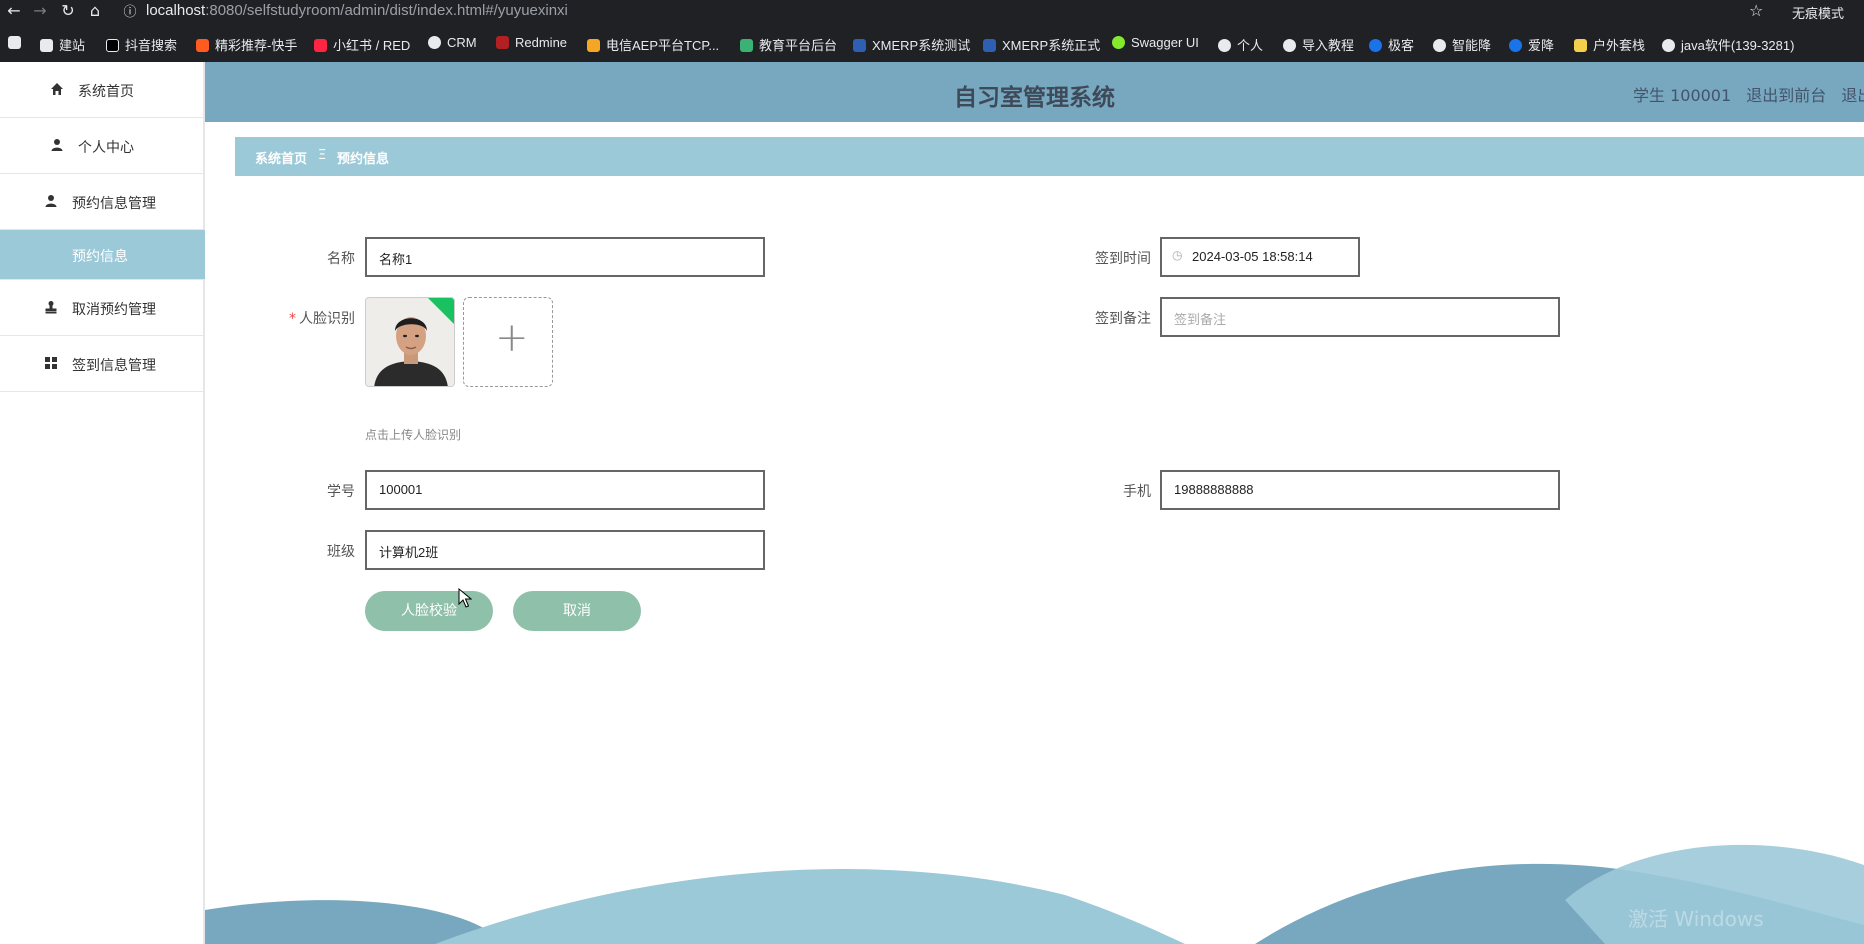 The image size is (1864, 944). What do you see at coordinates (1682, 95) in the screenshot?
I see `current-user: 学生 100001` at bounding box center [1682, 95].